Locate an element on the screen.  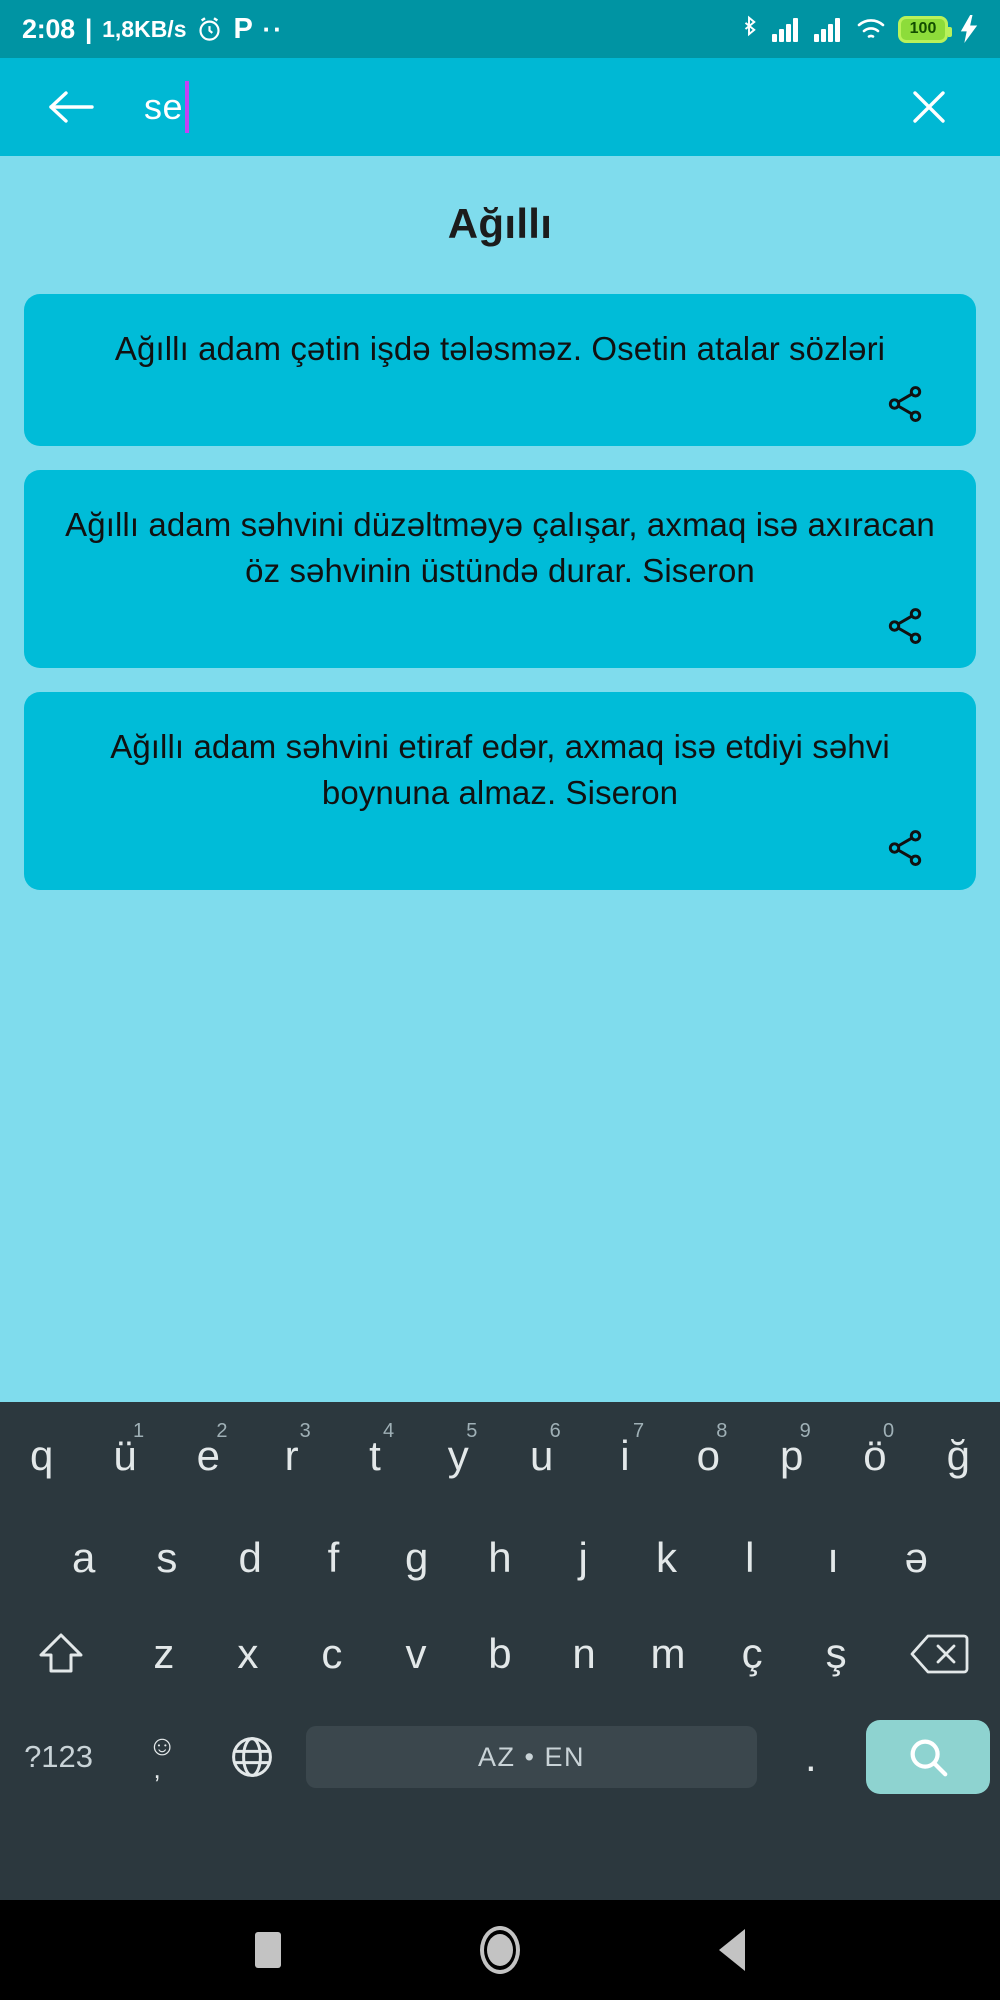
key-g: g is located at coordinates (416, 1558).